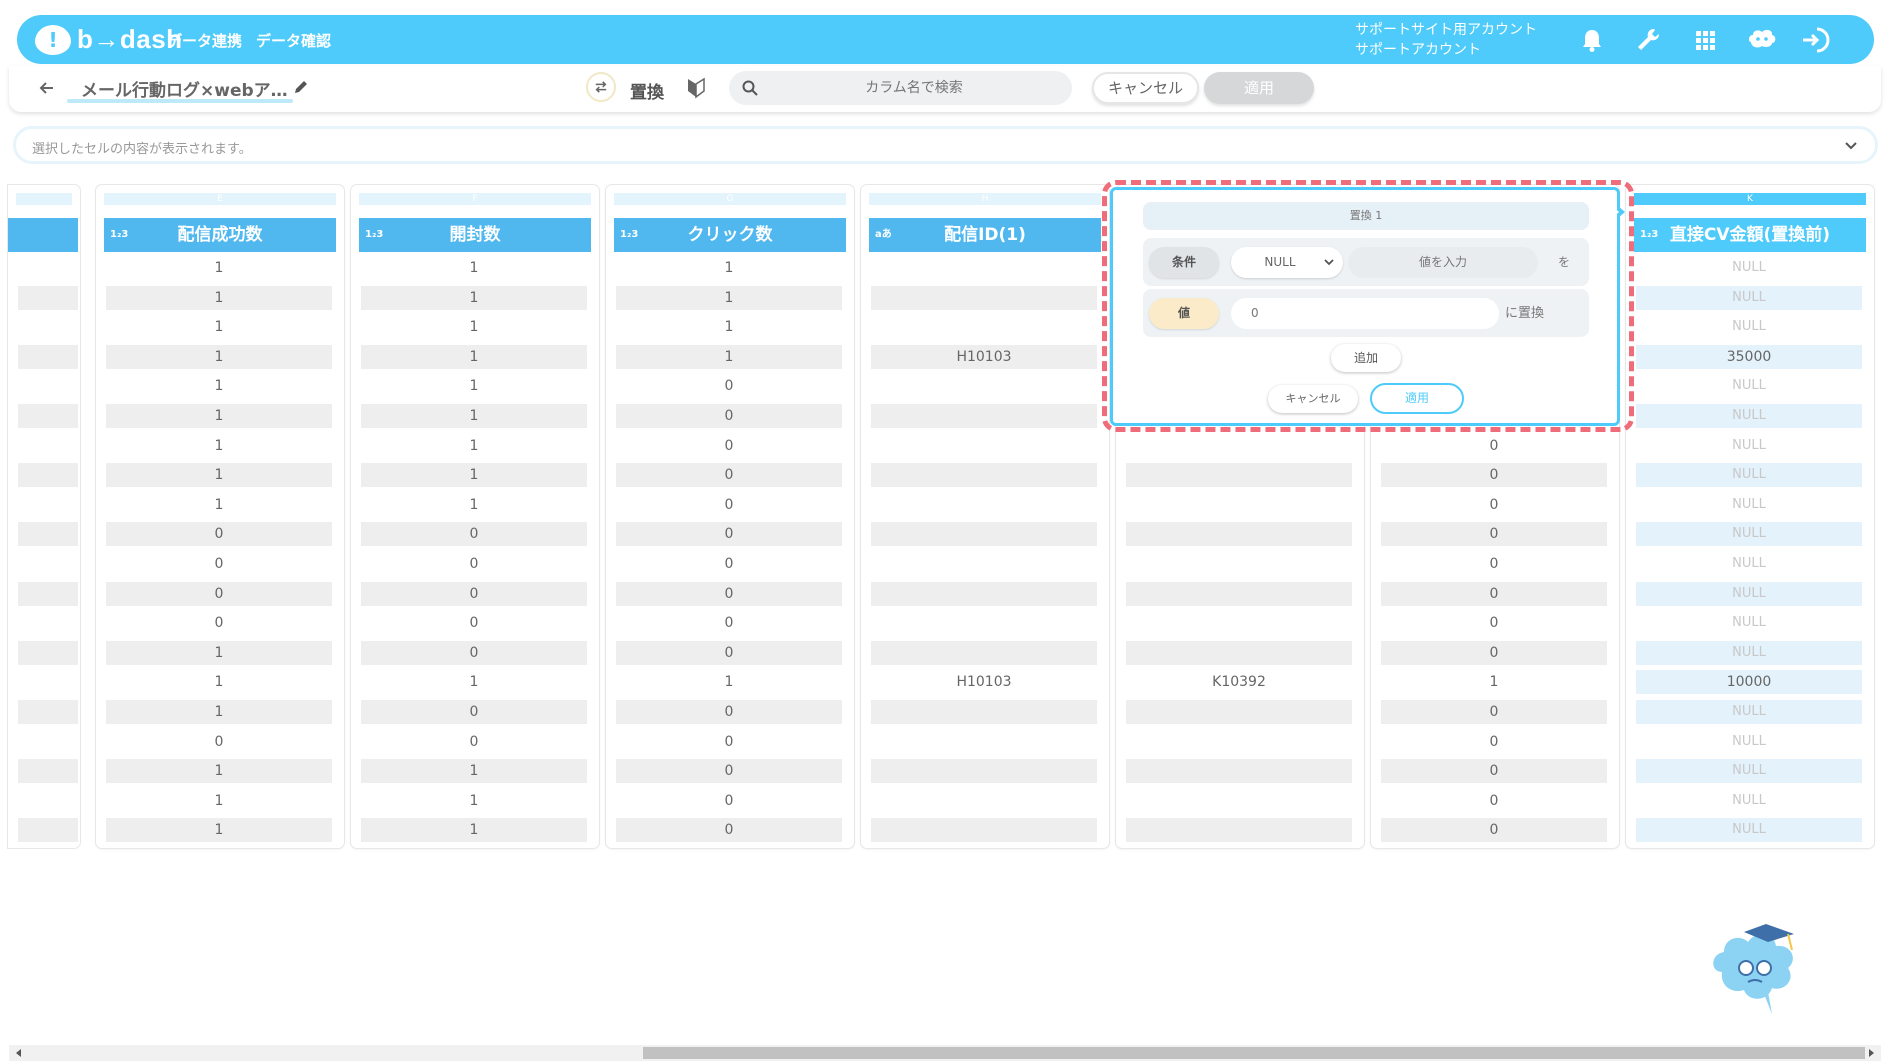  I want to click on nav-data-integration: データ連携, so click(204, 40).